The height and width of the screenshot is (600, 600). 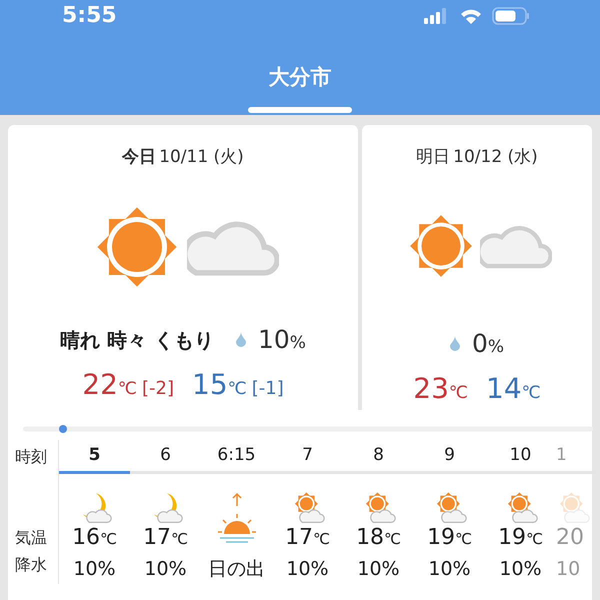 What do you see at coordinates (570, 538) in the screenshot?
I see `hour-temp: 20` at bounding box center [570, 538].